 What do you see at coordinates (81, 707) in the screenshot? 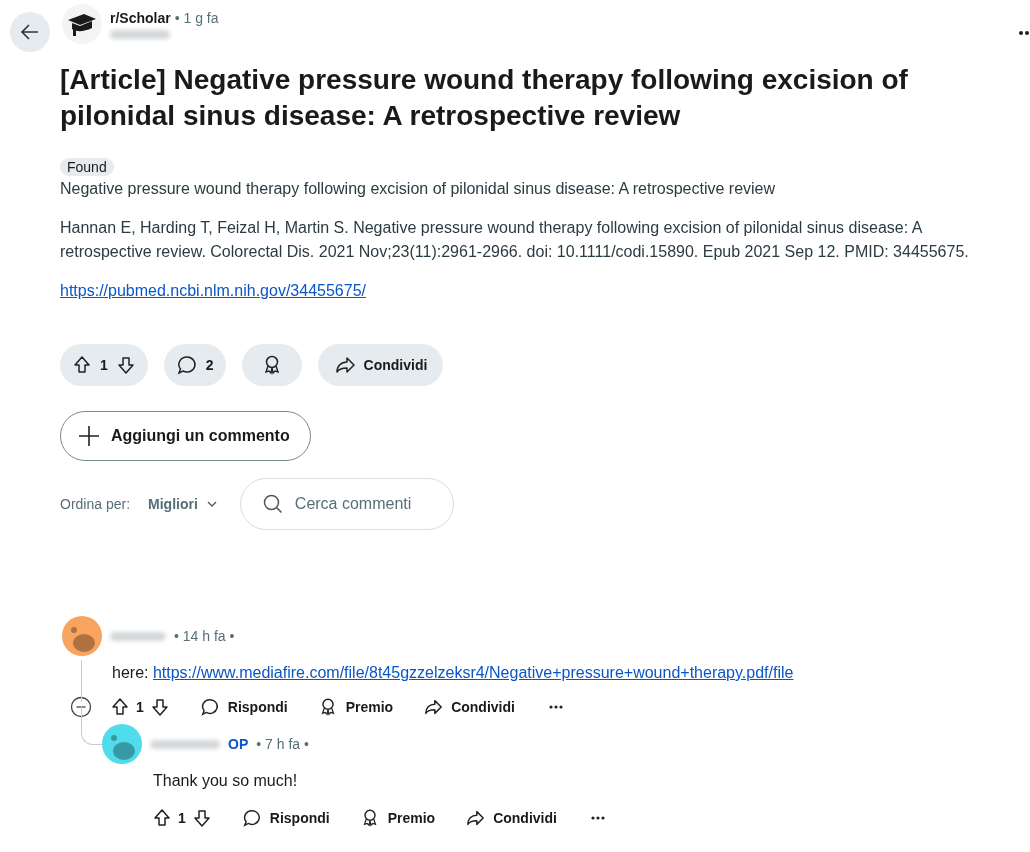
I see `collapse-icon` at bounding box center [81, 707].